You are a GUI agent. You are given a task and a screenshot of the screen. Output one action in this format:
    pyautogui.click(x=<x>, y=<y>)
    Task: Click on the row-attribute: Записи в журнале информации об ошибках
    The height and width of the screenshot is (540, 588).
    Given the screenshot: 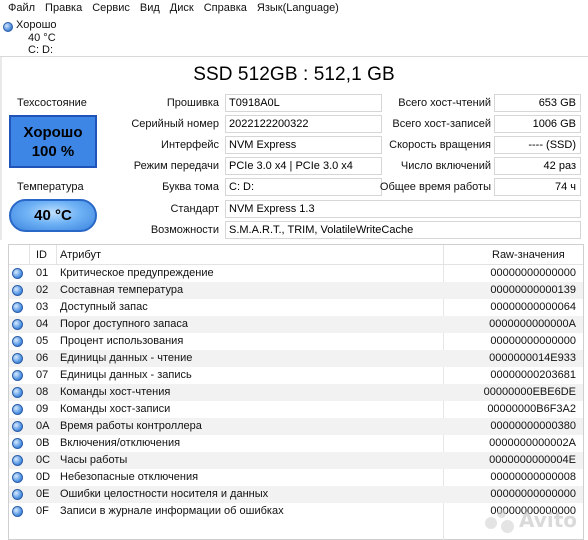 What is the action you would take?
    pyautogui.click(x=172, y=511)
    